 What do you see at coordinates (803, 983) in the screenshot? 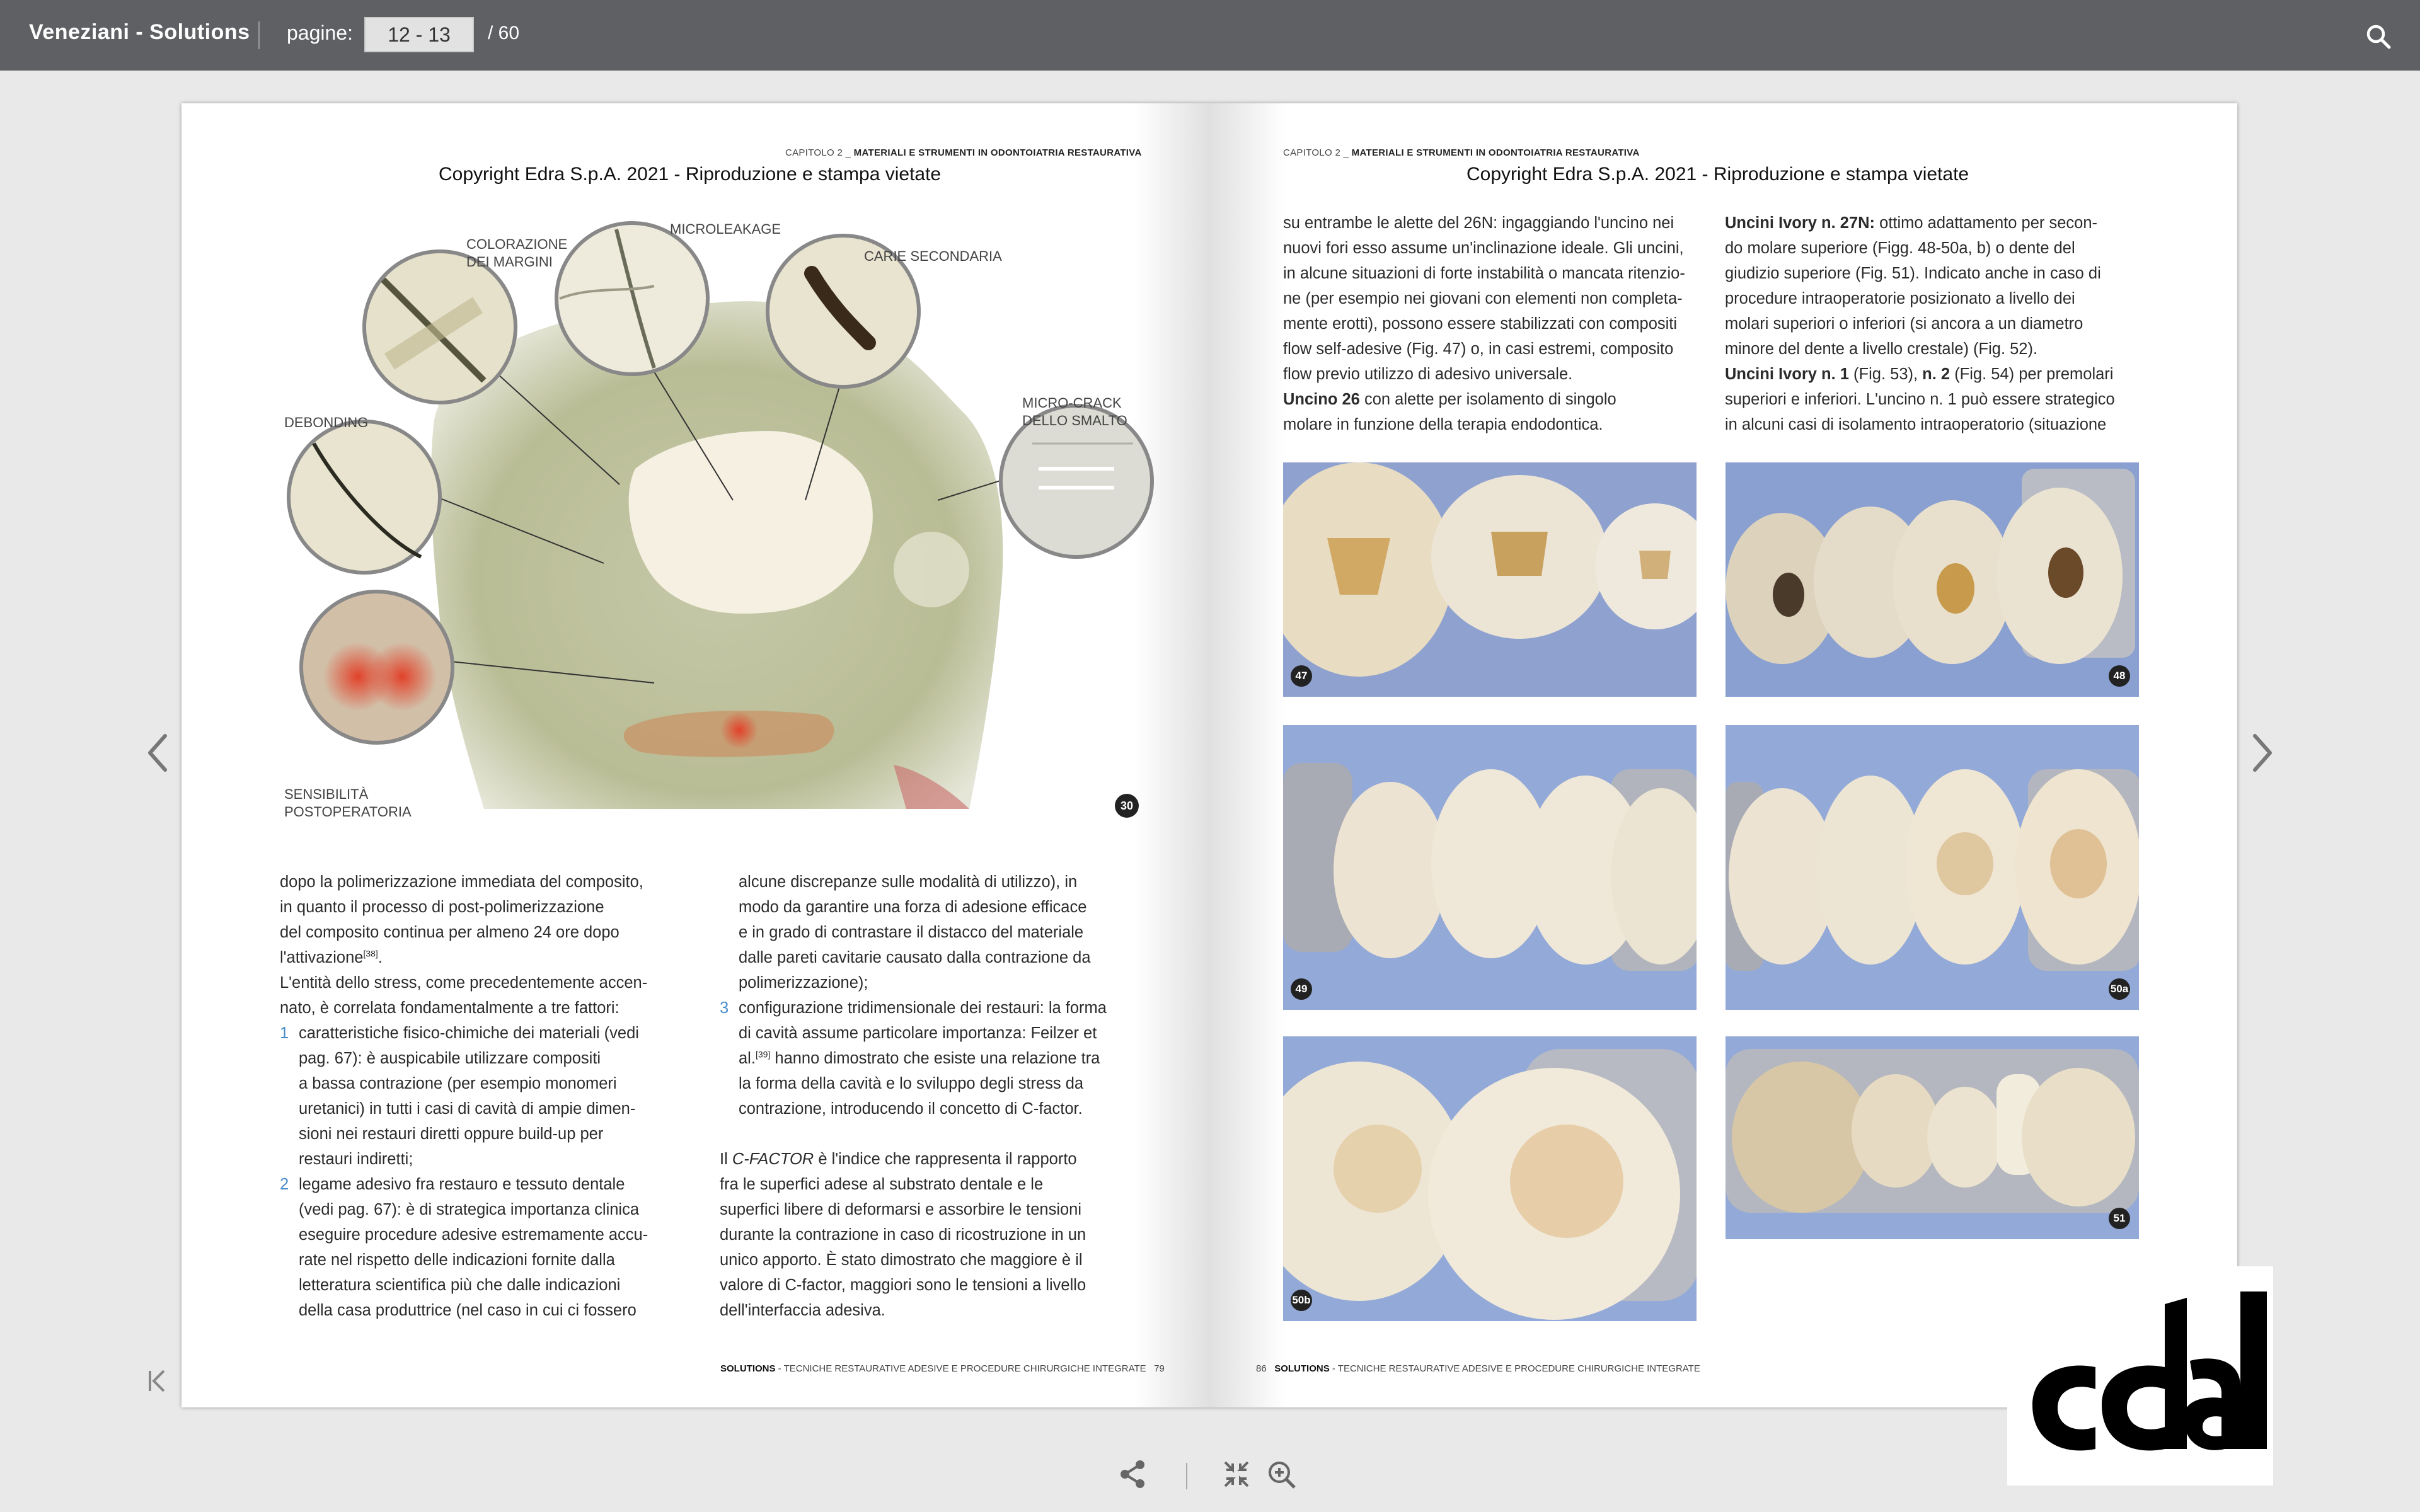
I see `text-line: polimerizzazione);` at bounding box center [803, 983].